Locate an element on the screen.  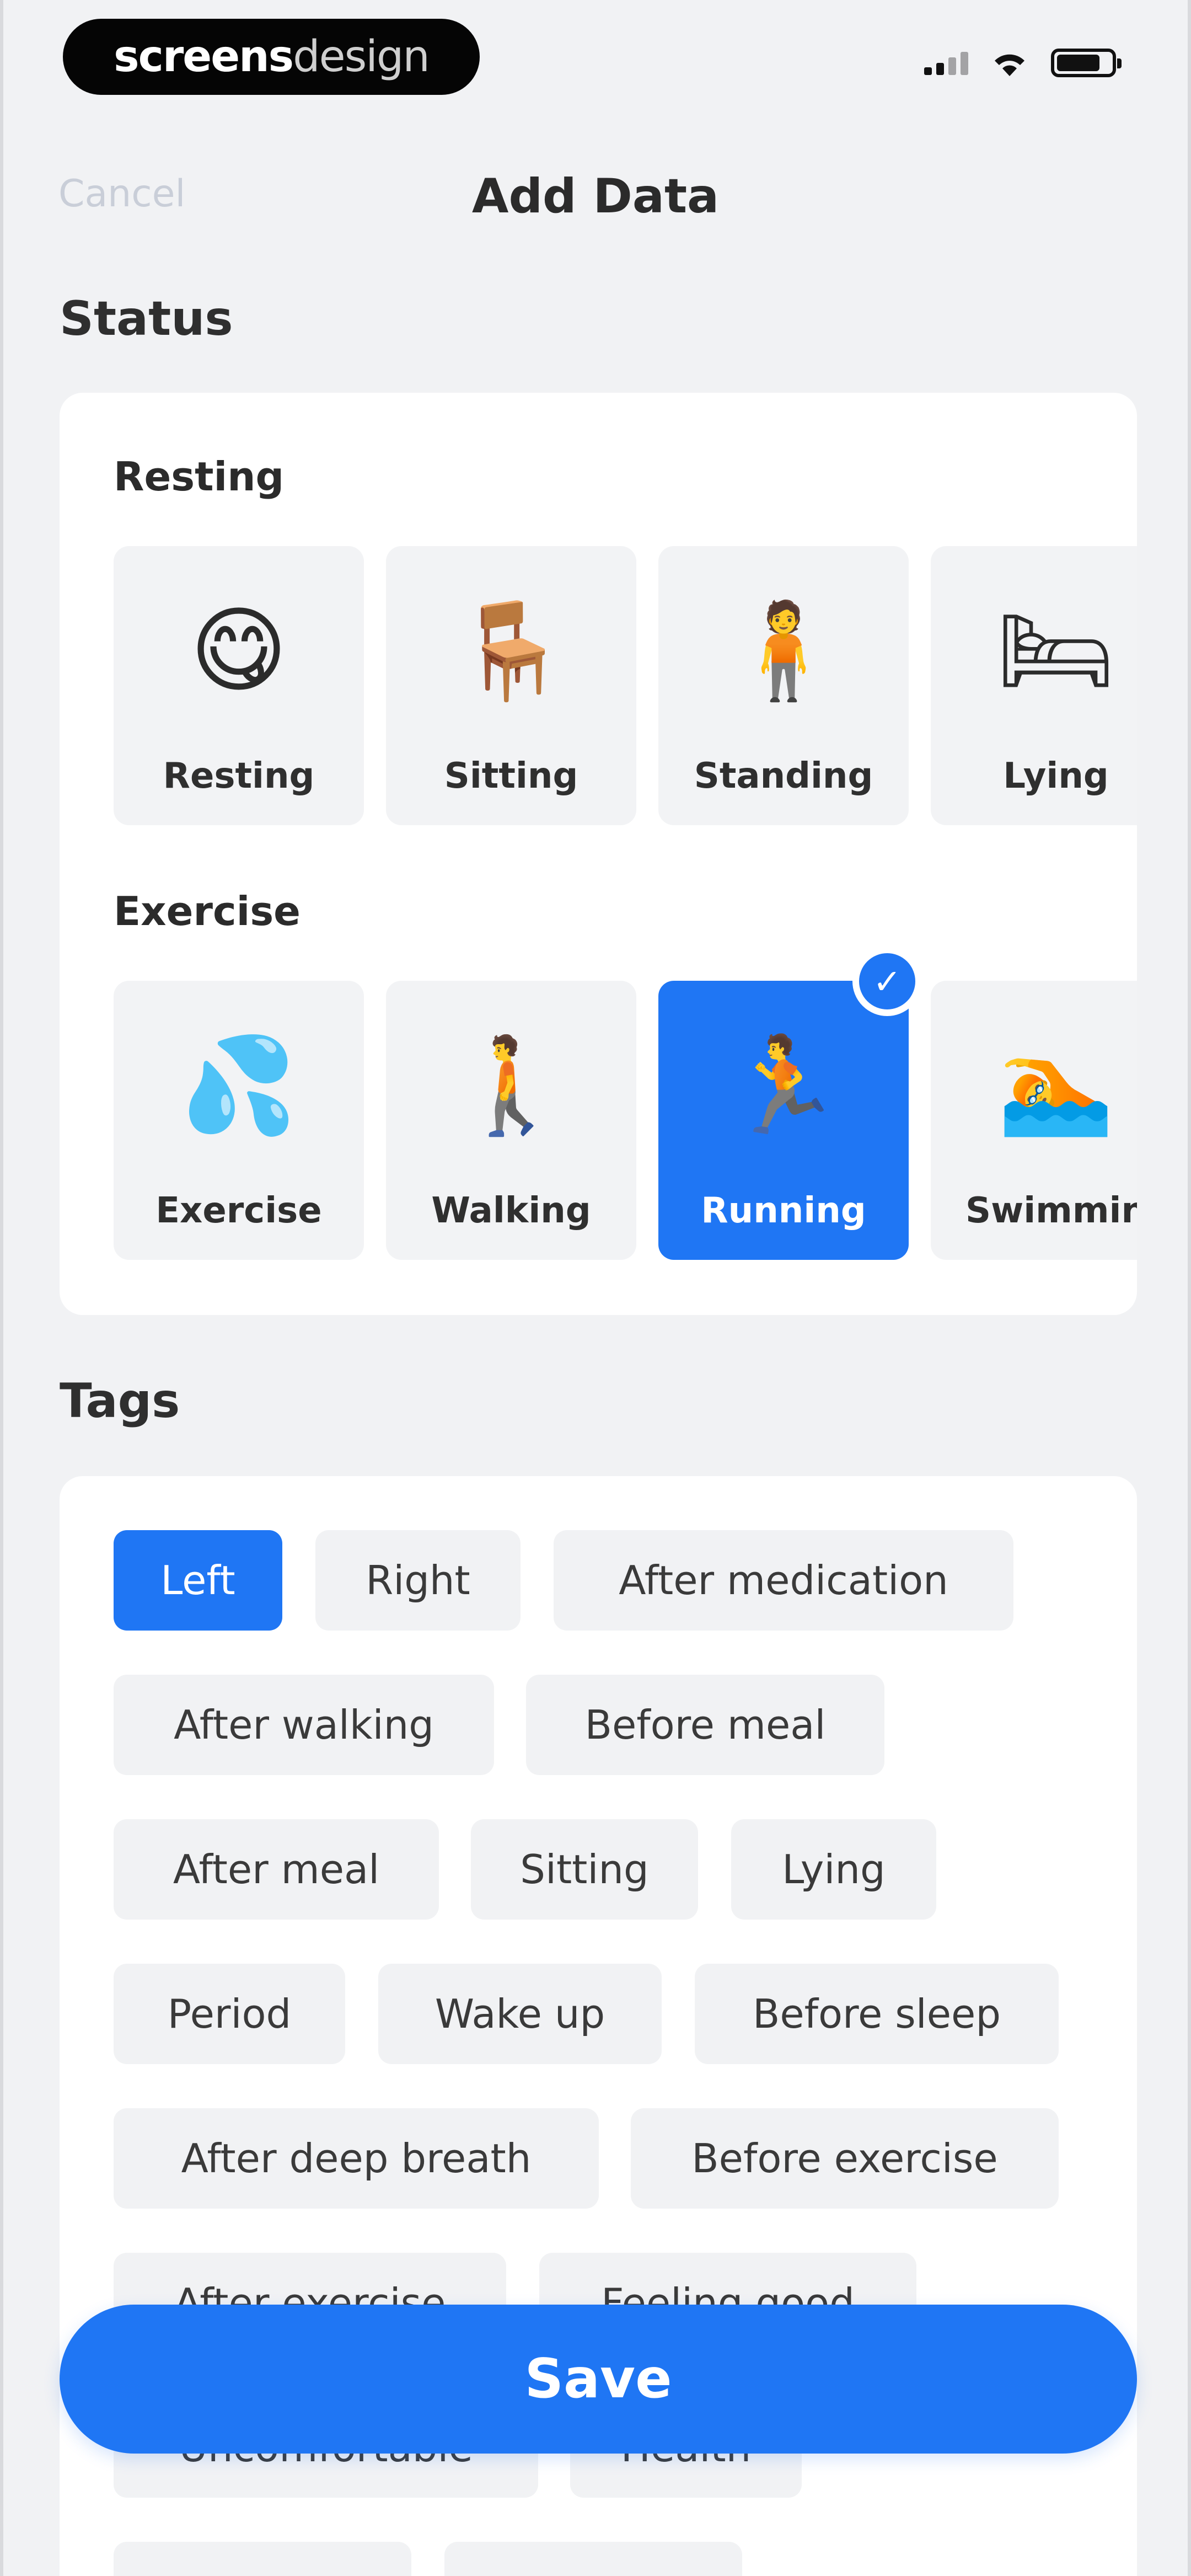
sweat-droplets-icon: 💦 is located at coordinates (238, 1085).